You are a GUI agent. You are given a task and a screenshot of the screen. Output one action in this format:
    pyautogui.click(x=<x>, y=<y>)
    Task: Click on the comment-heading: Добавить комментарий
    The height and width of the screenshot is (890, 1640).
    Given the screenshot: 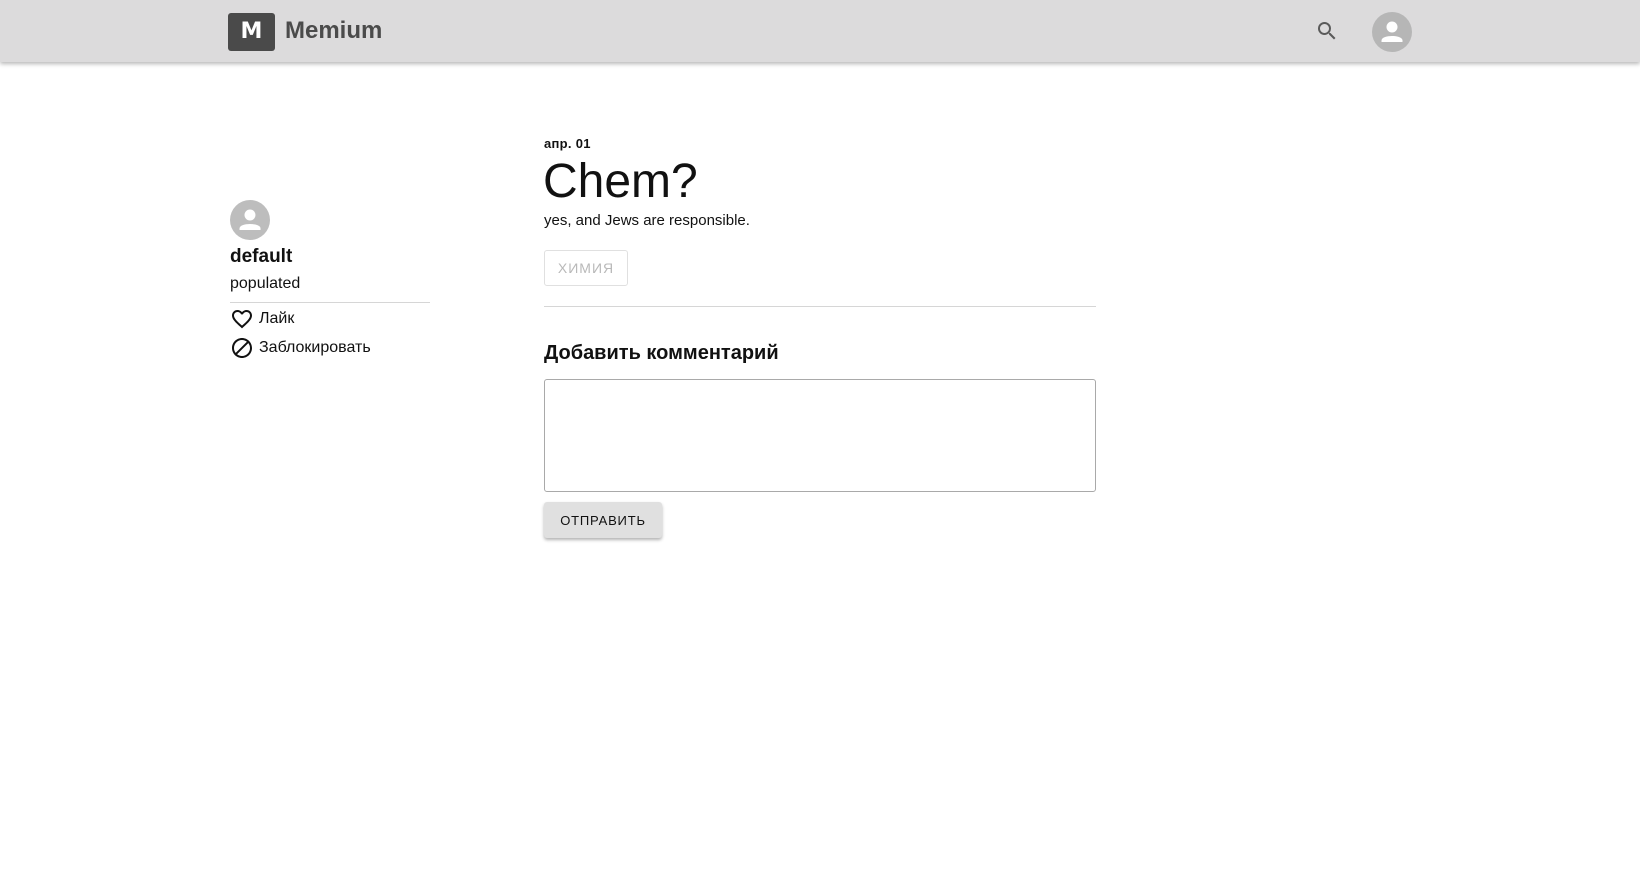 What is the action you would take?
    pyautogui.click(x=661, y=353)
    